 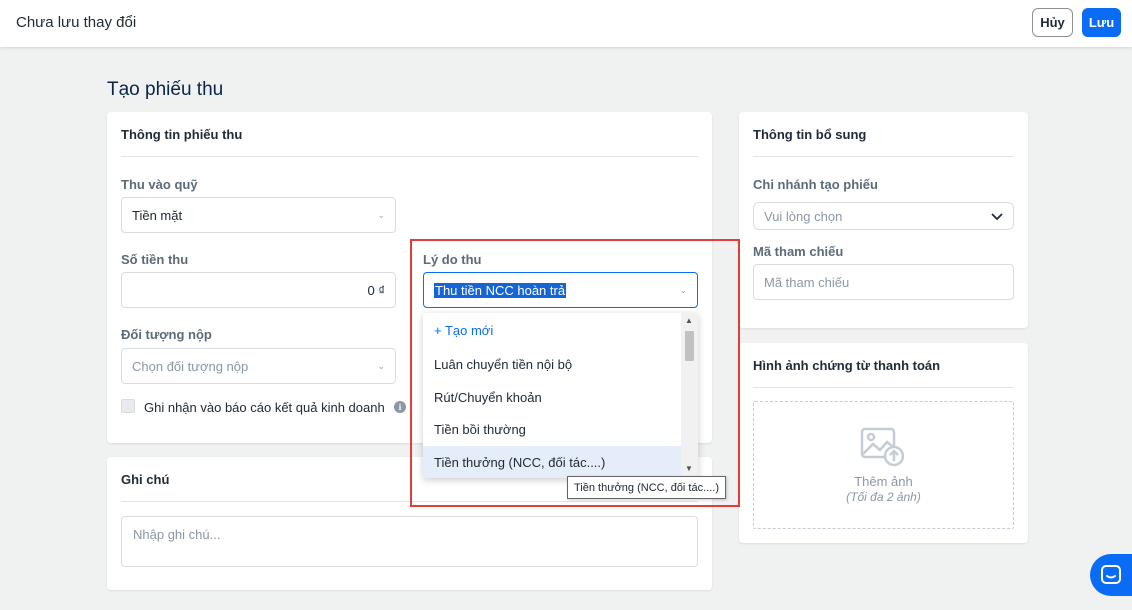 What do you see at coordinates (798, 251) in the screenshot?
I see `reference-label: Mã tham chiếu` at bounding box center [798, 251].